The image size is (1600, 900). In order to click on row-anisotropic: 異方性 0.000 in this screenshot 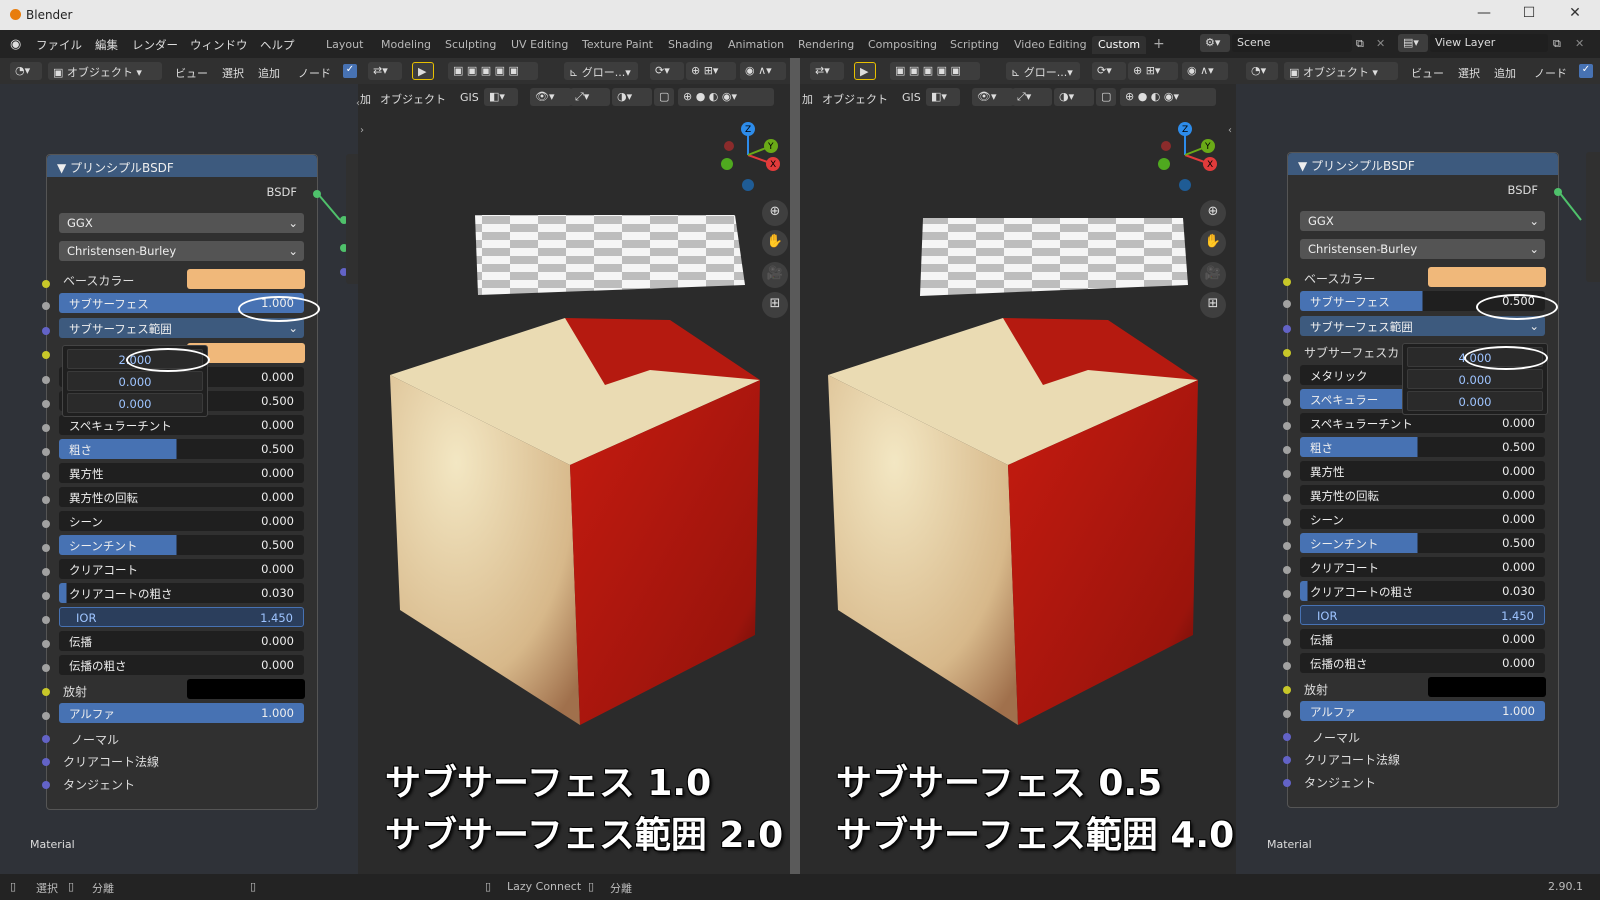, I will do `click(181, 473)`.